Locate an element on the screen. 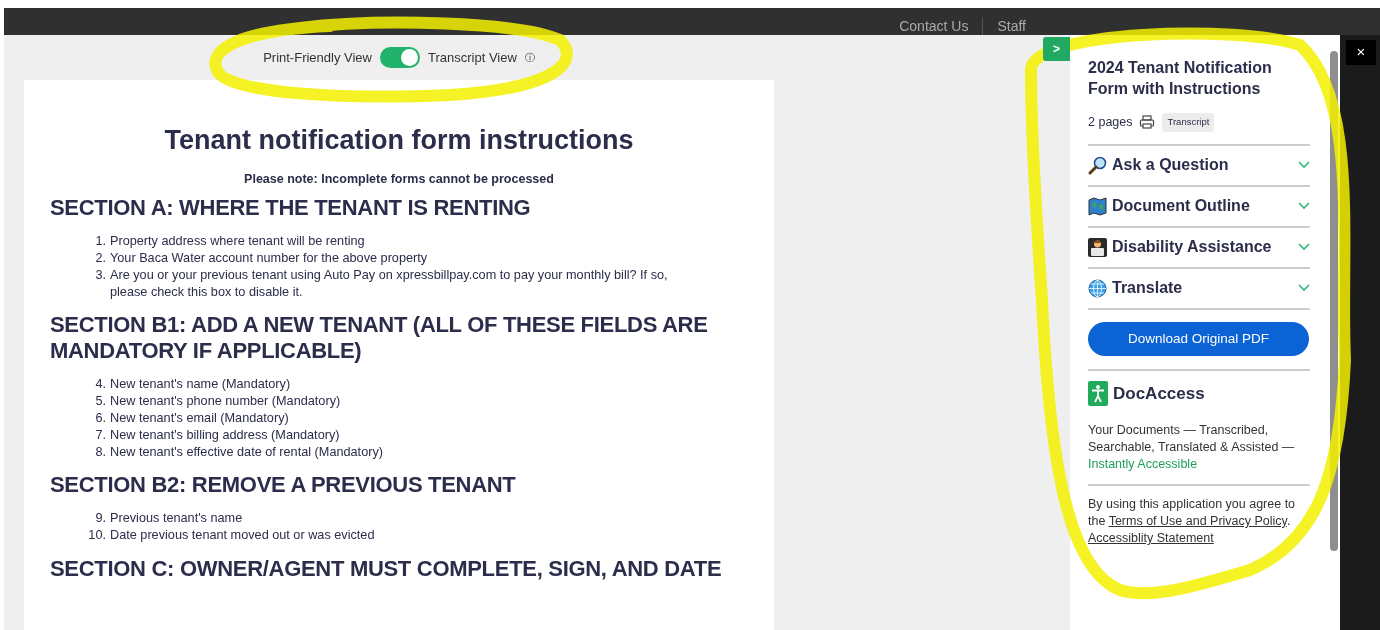 This screenshot has height=630, width=1380. transcript-tag: Transcript is located at coordinates (1188, 122).